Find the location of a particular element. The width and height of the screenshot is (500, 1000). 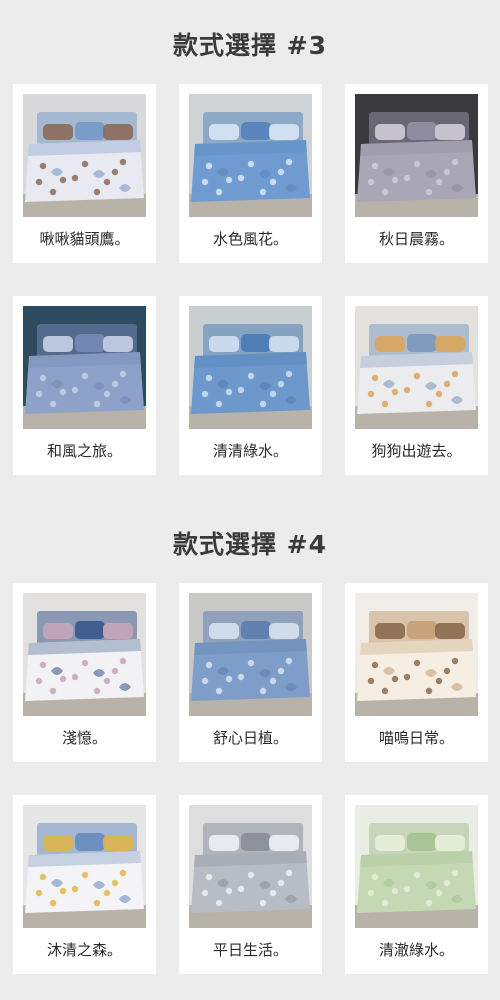

product-name: 平日生活。 is located at coordinates (250, 950).